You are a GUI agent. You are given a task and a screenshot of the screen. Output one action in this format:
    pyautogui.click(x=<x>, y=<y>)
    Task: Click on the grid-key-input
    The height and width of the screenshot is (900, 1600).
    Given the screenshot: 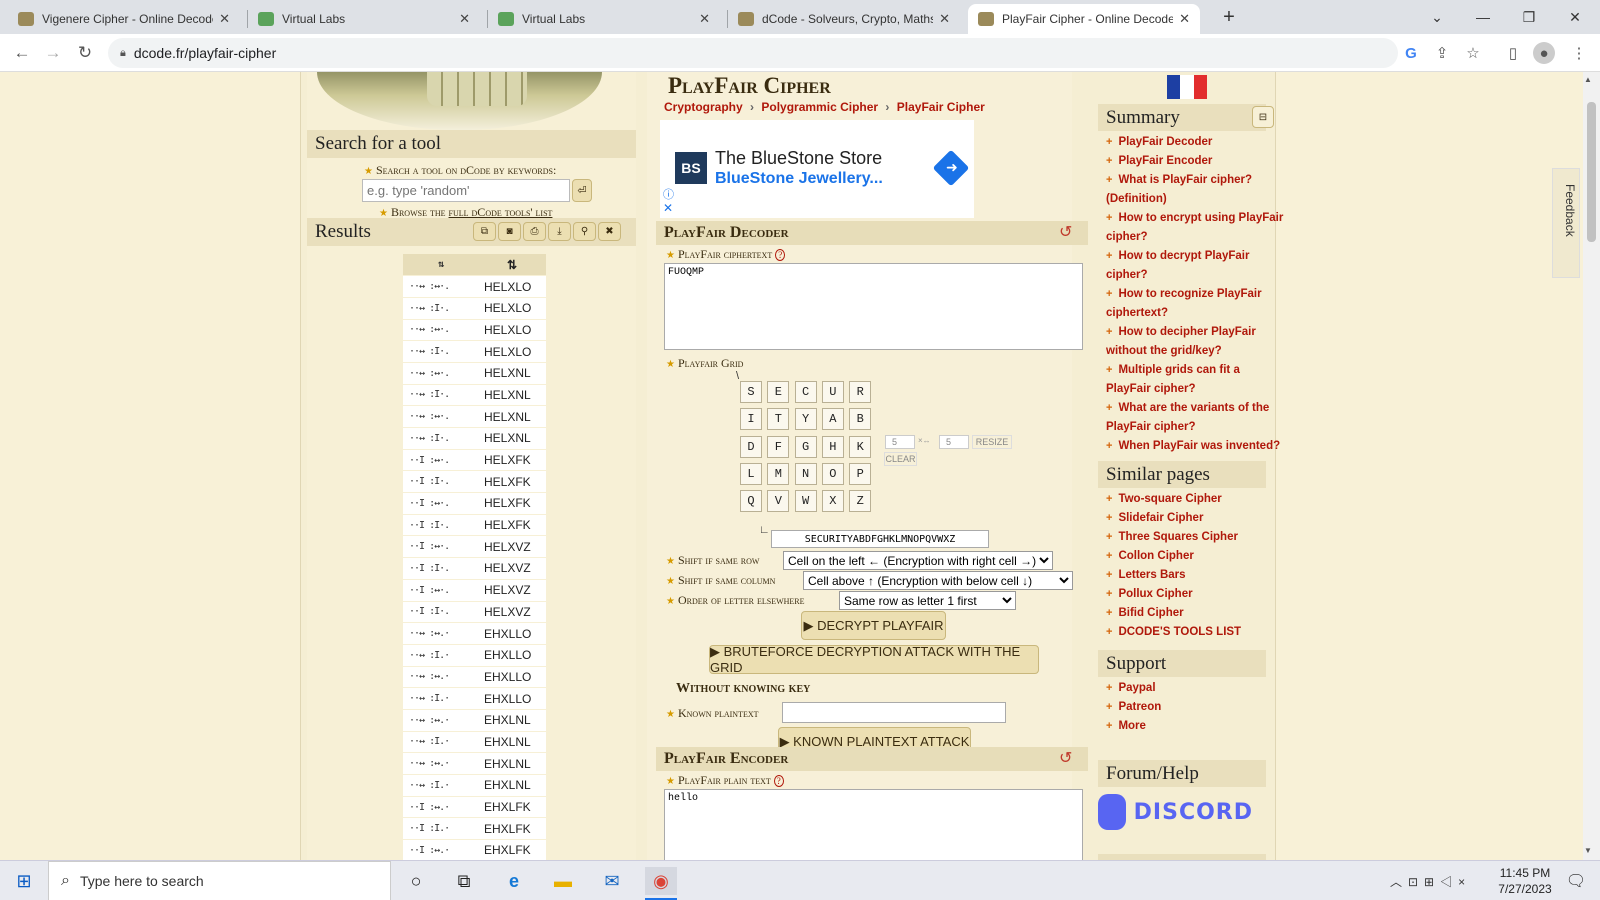 What is the action you would take?
    pyautogui.click(x=880, y=539)
    